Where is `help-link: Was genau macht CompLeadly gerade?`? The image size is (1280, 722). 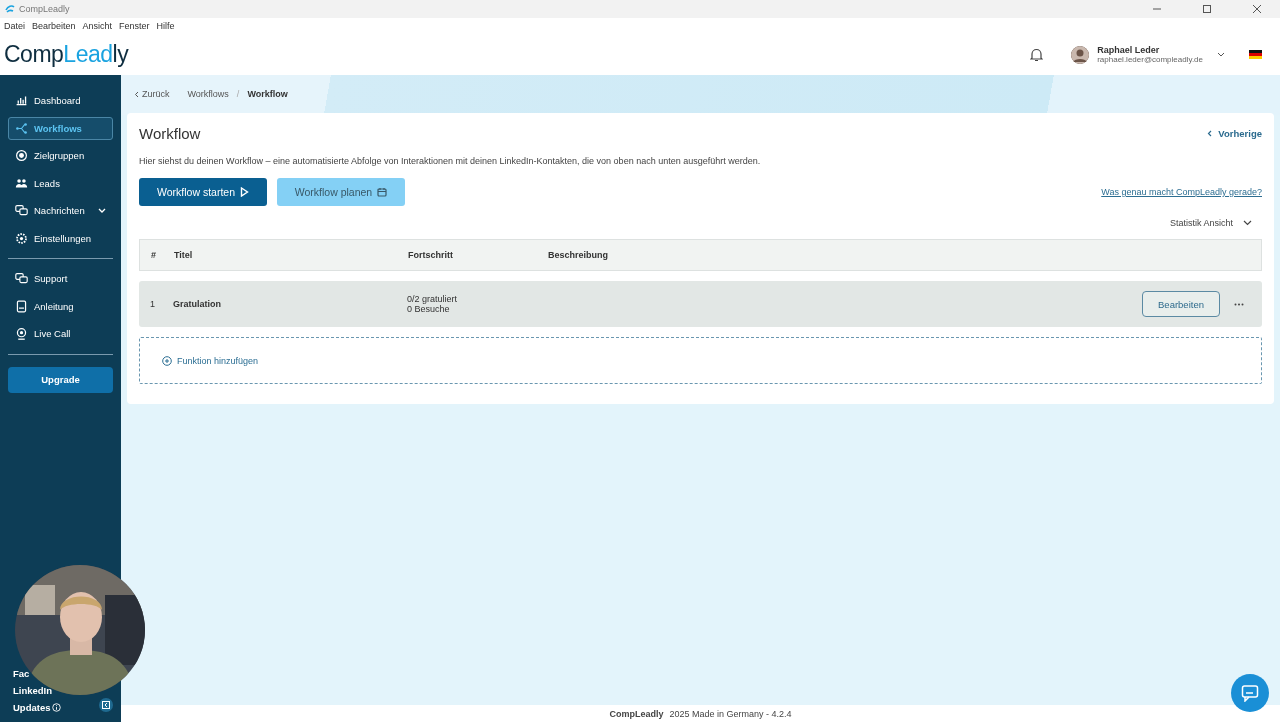 help-link: Was genau macht CompLeadly gerade? is located at coordinates (1181, 192).